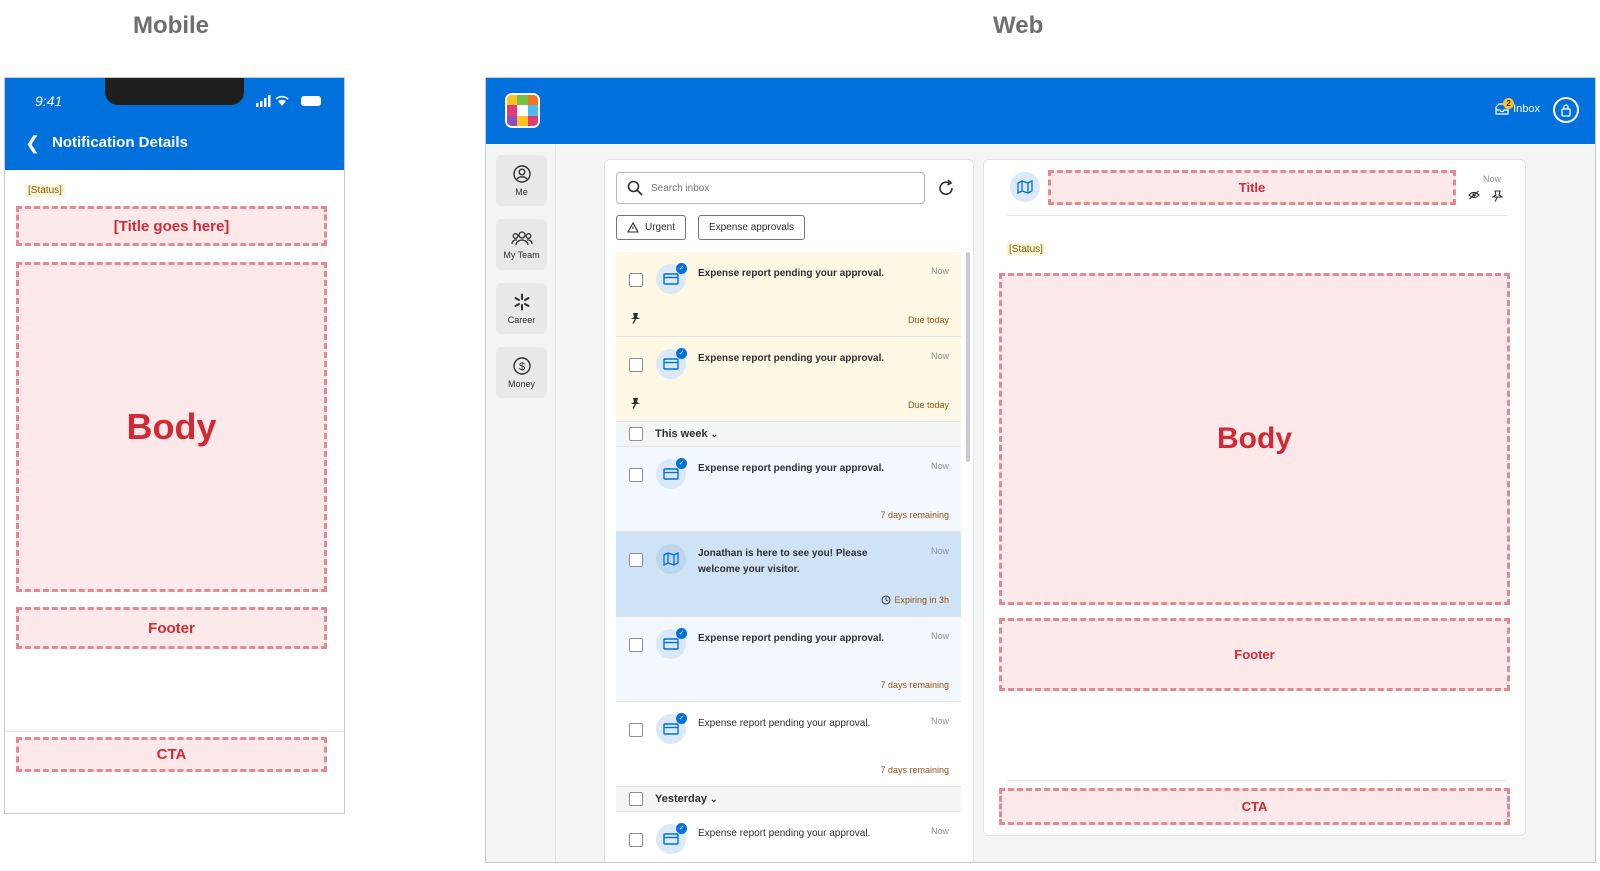 This screenshot has width=1600, height=871. I want to click on list-scrollbar, so click(968, 357).